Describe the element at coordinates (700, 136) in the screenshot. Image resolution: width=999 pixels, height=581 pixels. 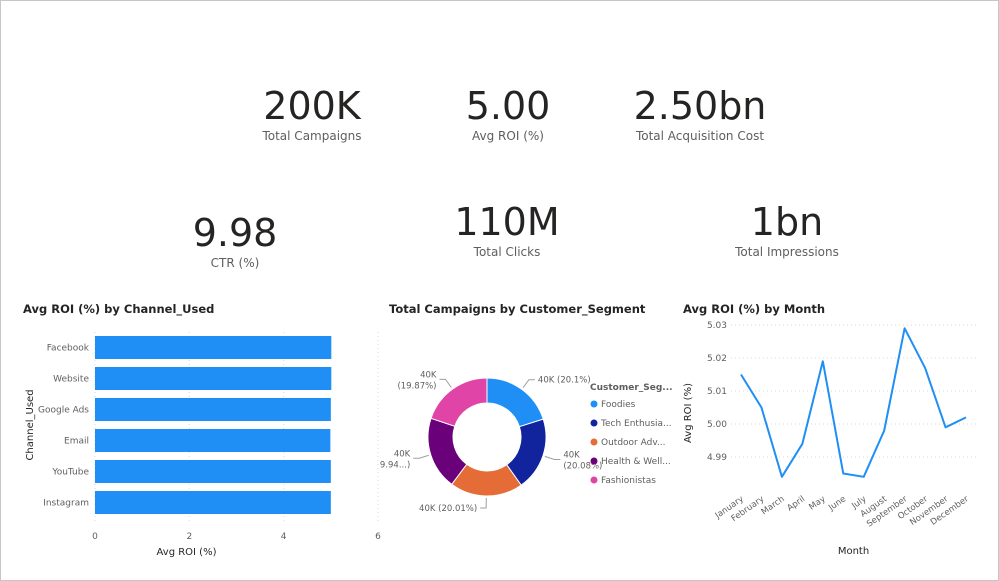
I see `kpi-label: Total Acquisition Cost` at that location.